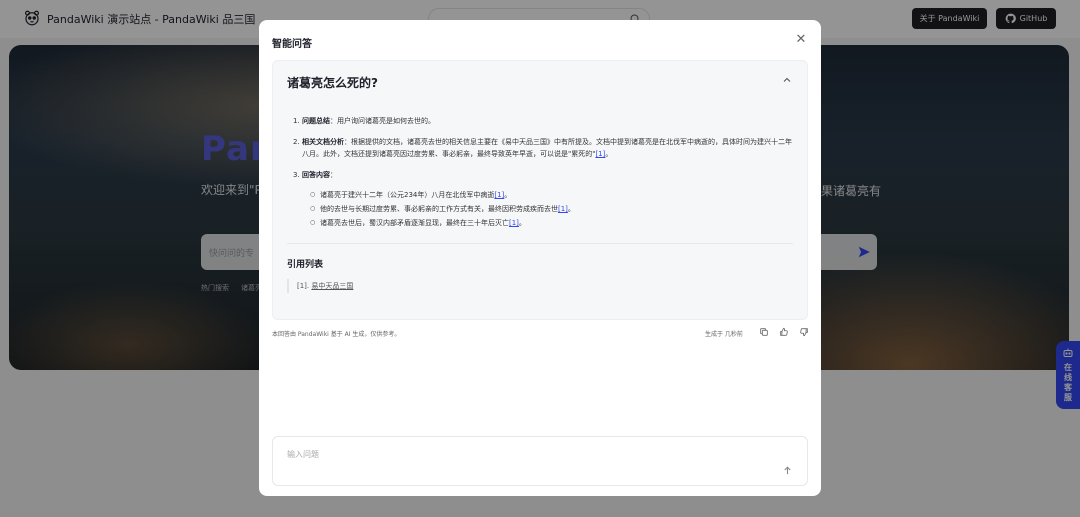 Image resolution: width=1080 pixels, height=517 pixels. What do you see at coordinates (787, 470) in the screenshot?
I see `arrow-up-icon` at bounding box center [787, 470].